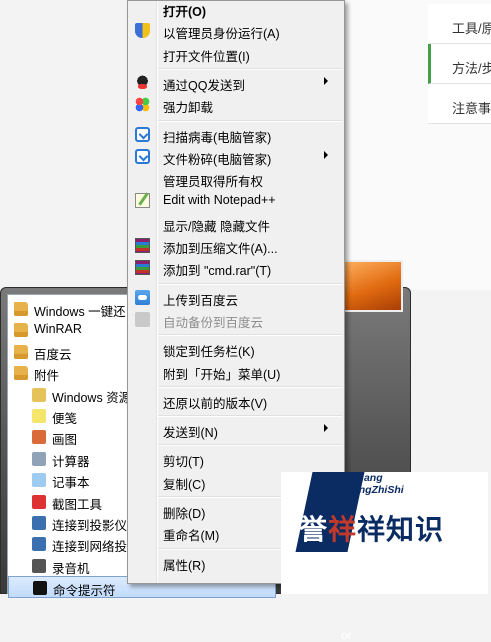 The height and width of the screenshot is (642, 491). Describe the element at coordinates (217, 159) in the screenshot. I see `context-menu-item-label: 文件粉碎(电脑管家)` at that location.